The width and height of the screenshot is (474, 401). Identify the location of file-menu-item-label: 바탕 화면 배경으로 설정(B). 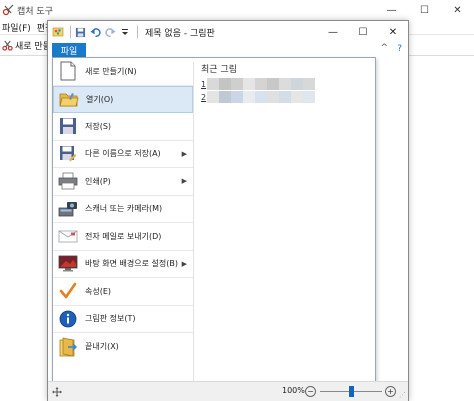
(131, 264).